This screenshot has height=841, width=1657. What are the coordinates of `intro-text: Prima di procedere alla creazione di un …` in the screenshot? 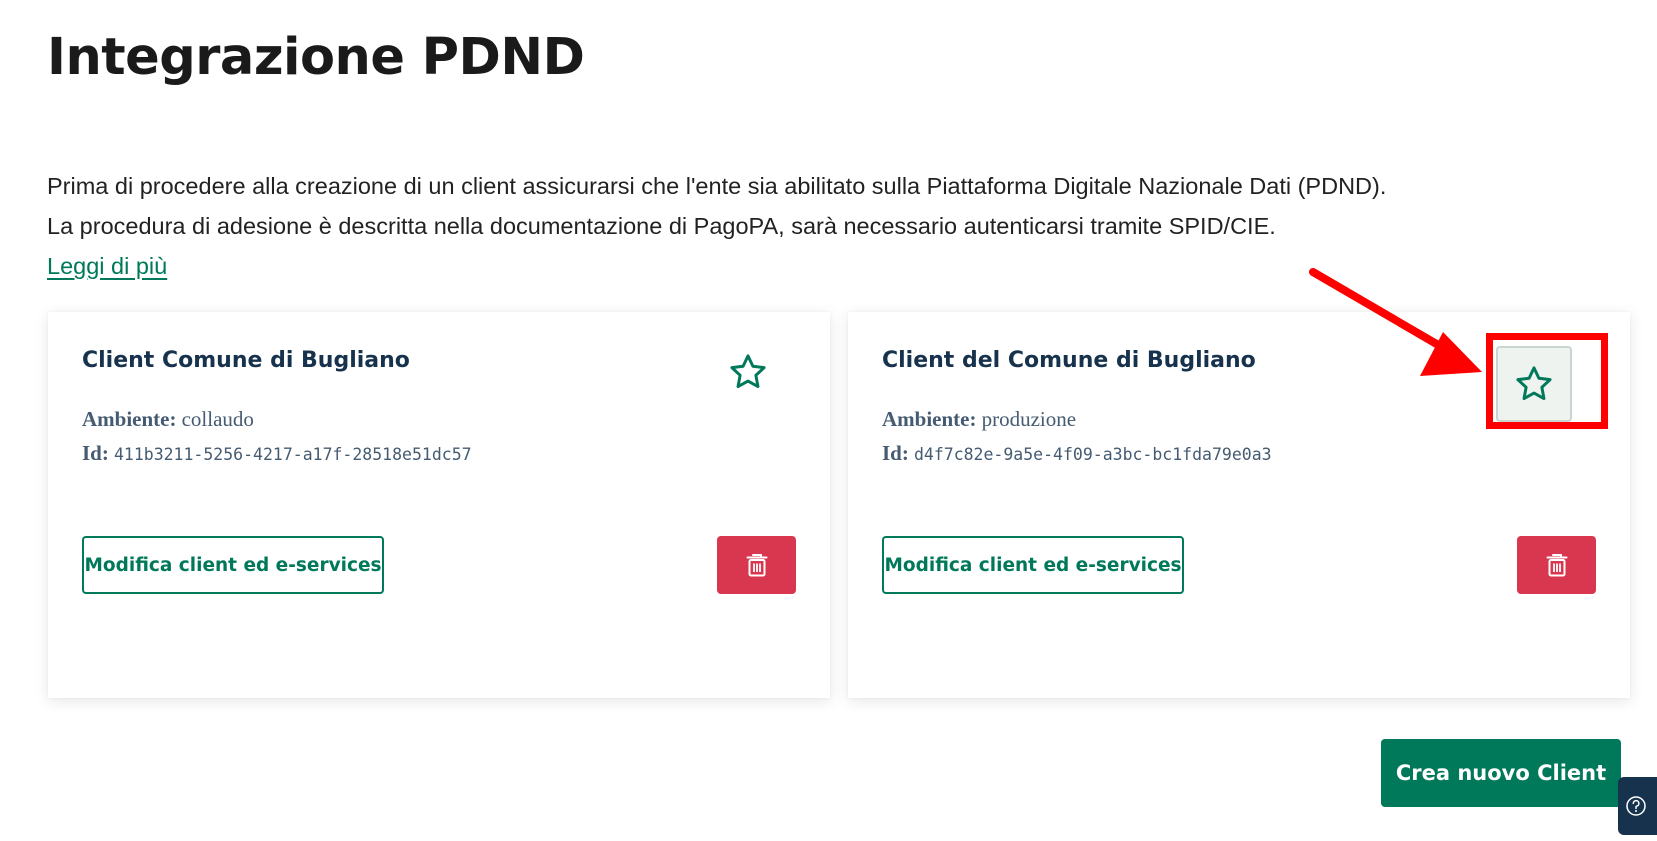 It's located at (716, 226).